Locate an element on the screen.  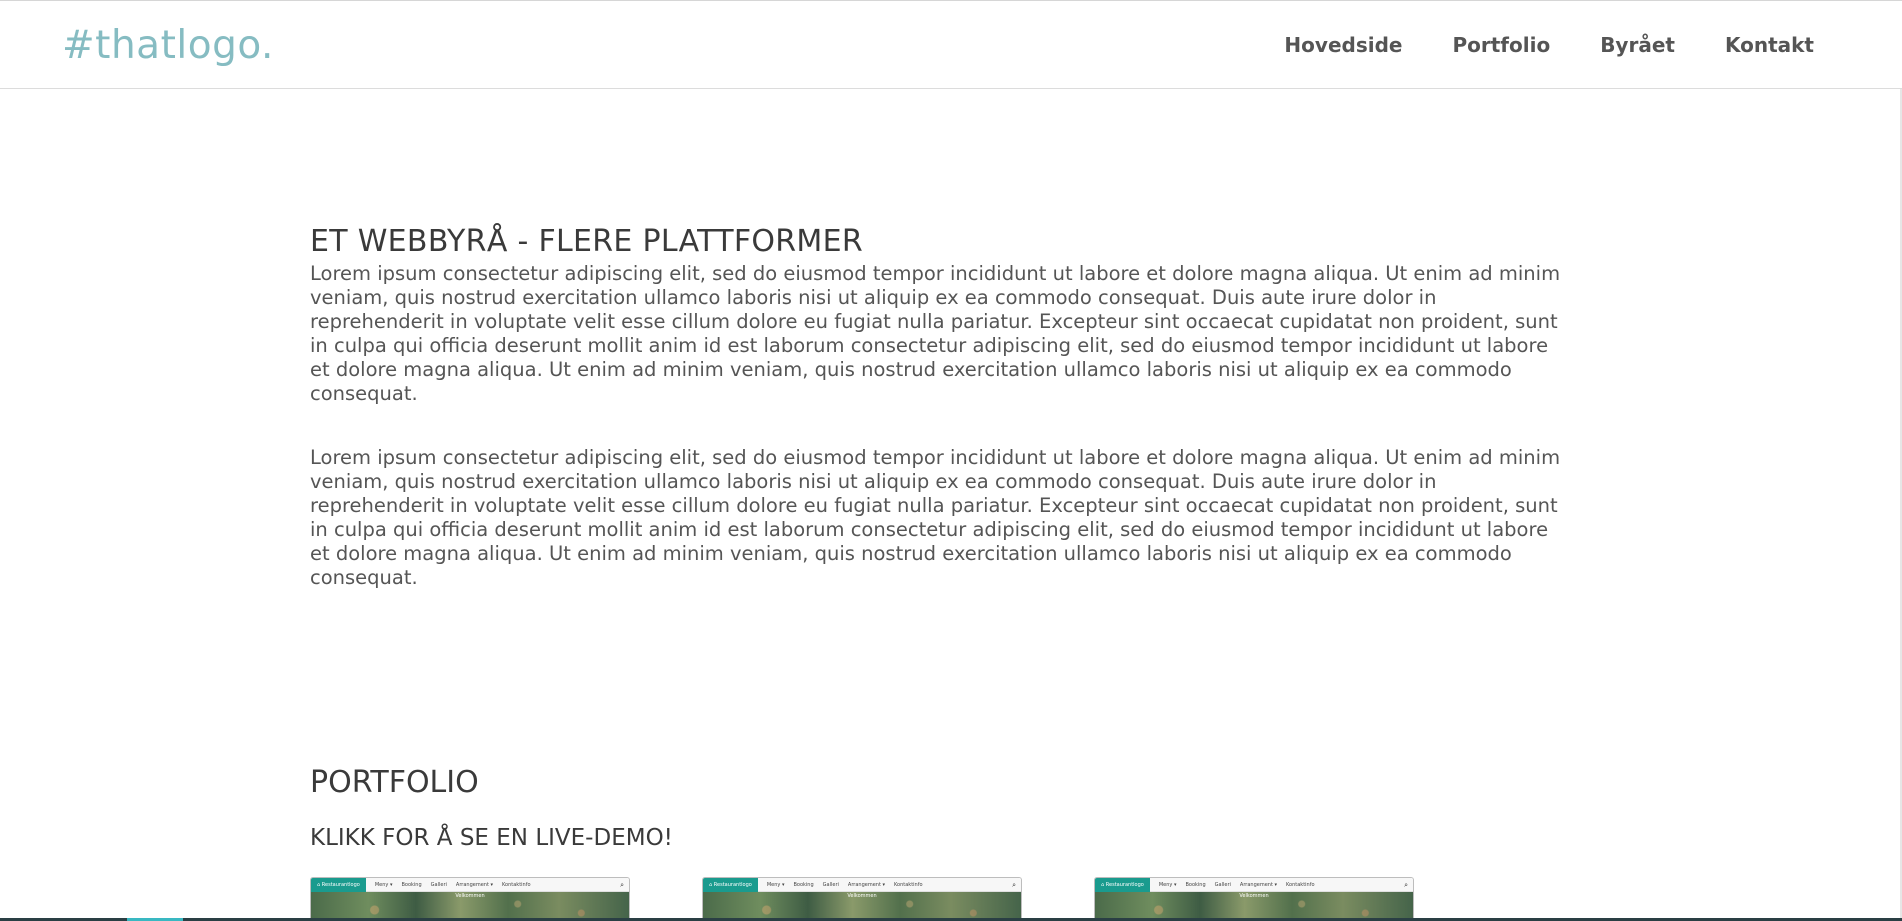
site-logo: #thatlogo. is located at coordinates (168, 45).